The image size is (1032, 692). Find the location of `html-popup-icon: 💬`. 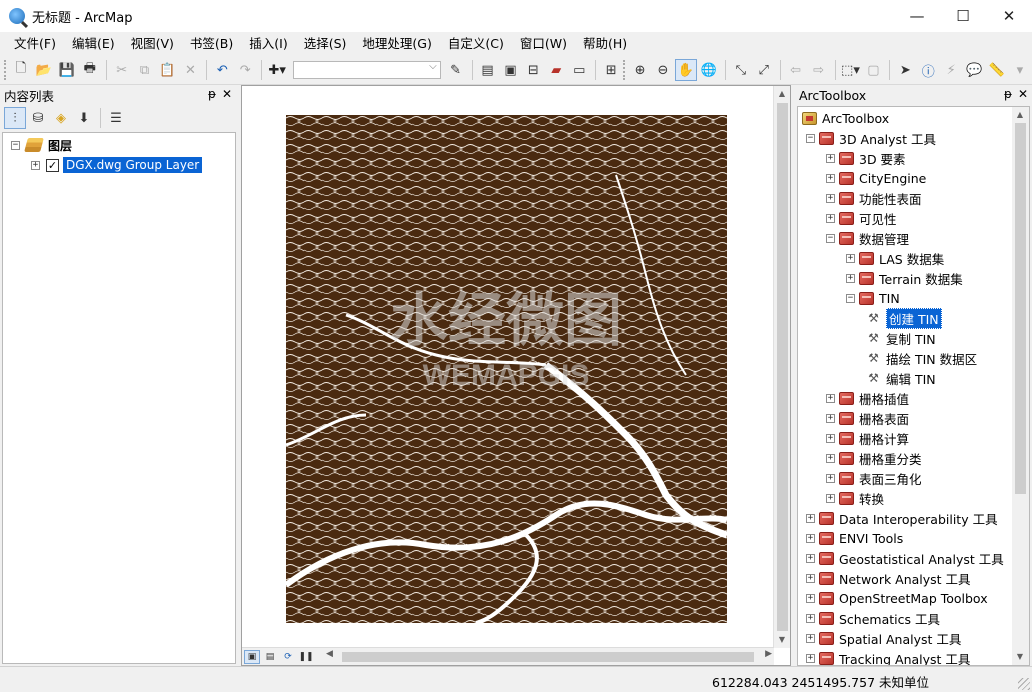

html-popup-icon: 💬 is located at coordinates (974, 70).